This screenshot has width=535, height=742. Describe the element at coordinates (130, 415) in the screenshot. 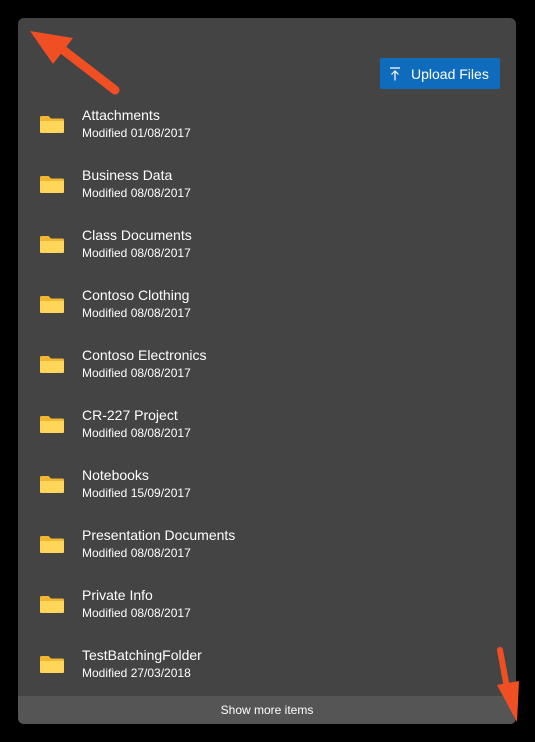

I see `folder-name: CR-227 Project` at that location.